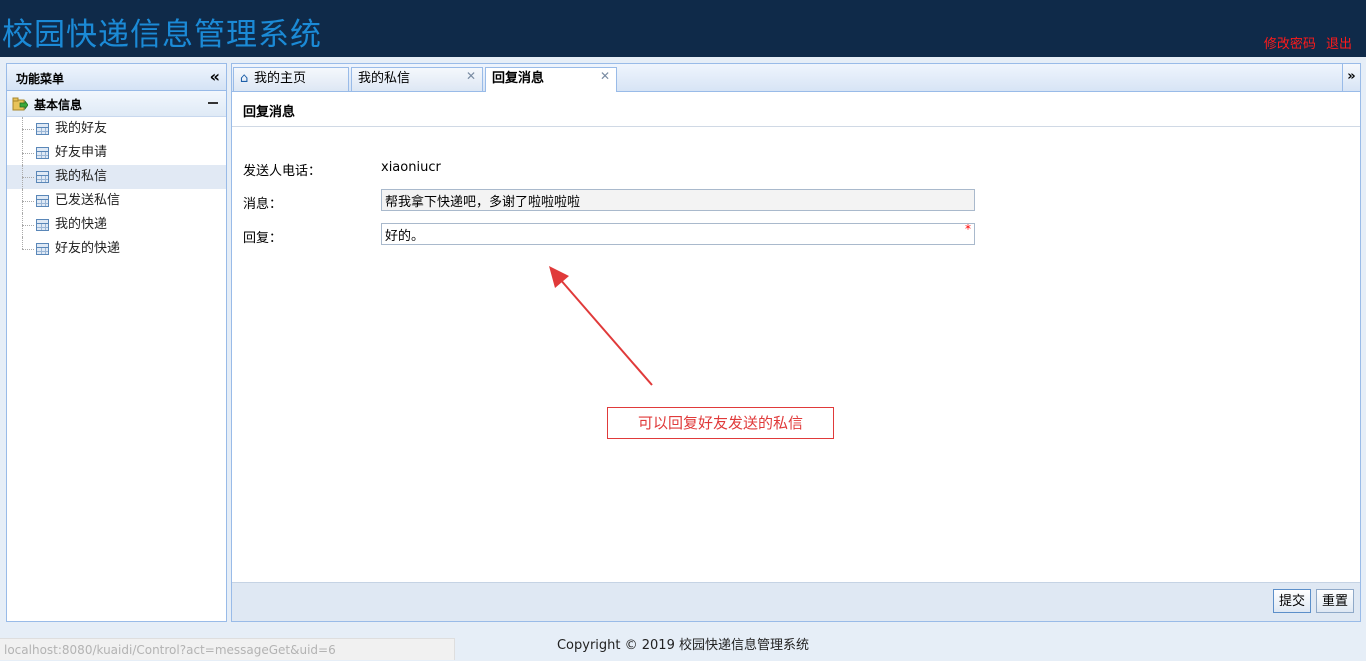  I want to click on menu-item-friends-express: 好友的快递, so click(116, 249).